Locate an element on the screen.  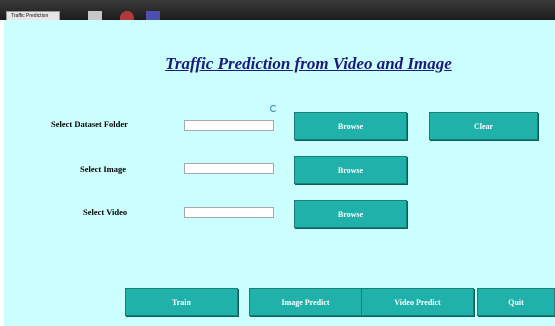
image-predict-button: Image Predict is located at coordinates (305, 302).